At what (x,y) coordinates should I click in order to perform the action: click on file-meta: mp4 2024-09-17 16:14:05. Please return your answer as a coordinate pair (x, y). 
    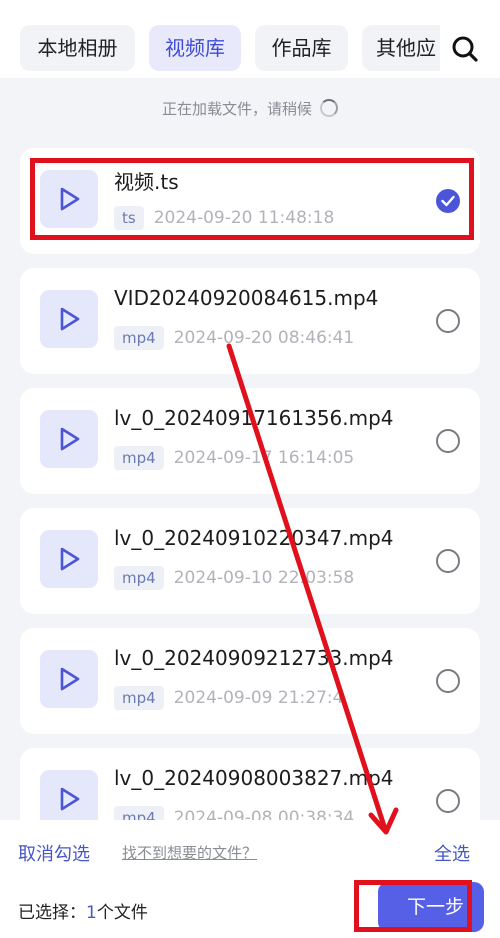
    Looking at the image, I should click on (234, 458).